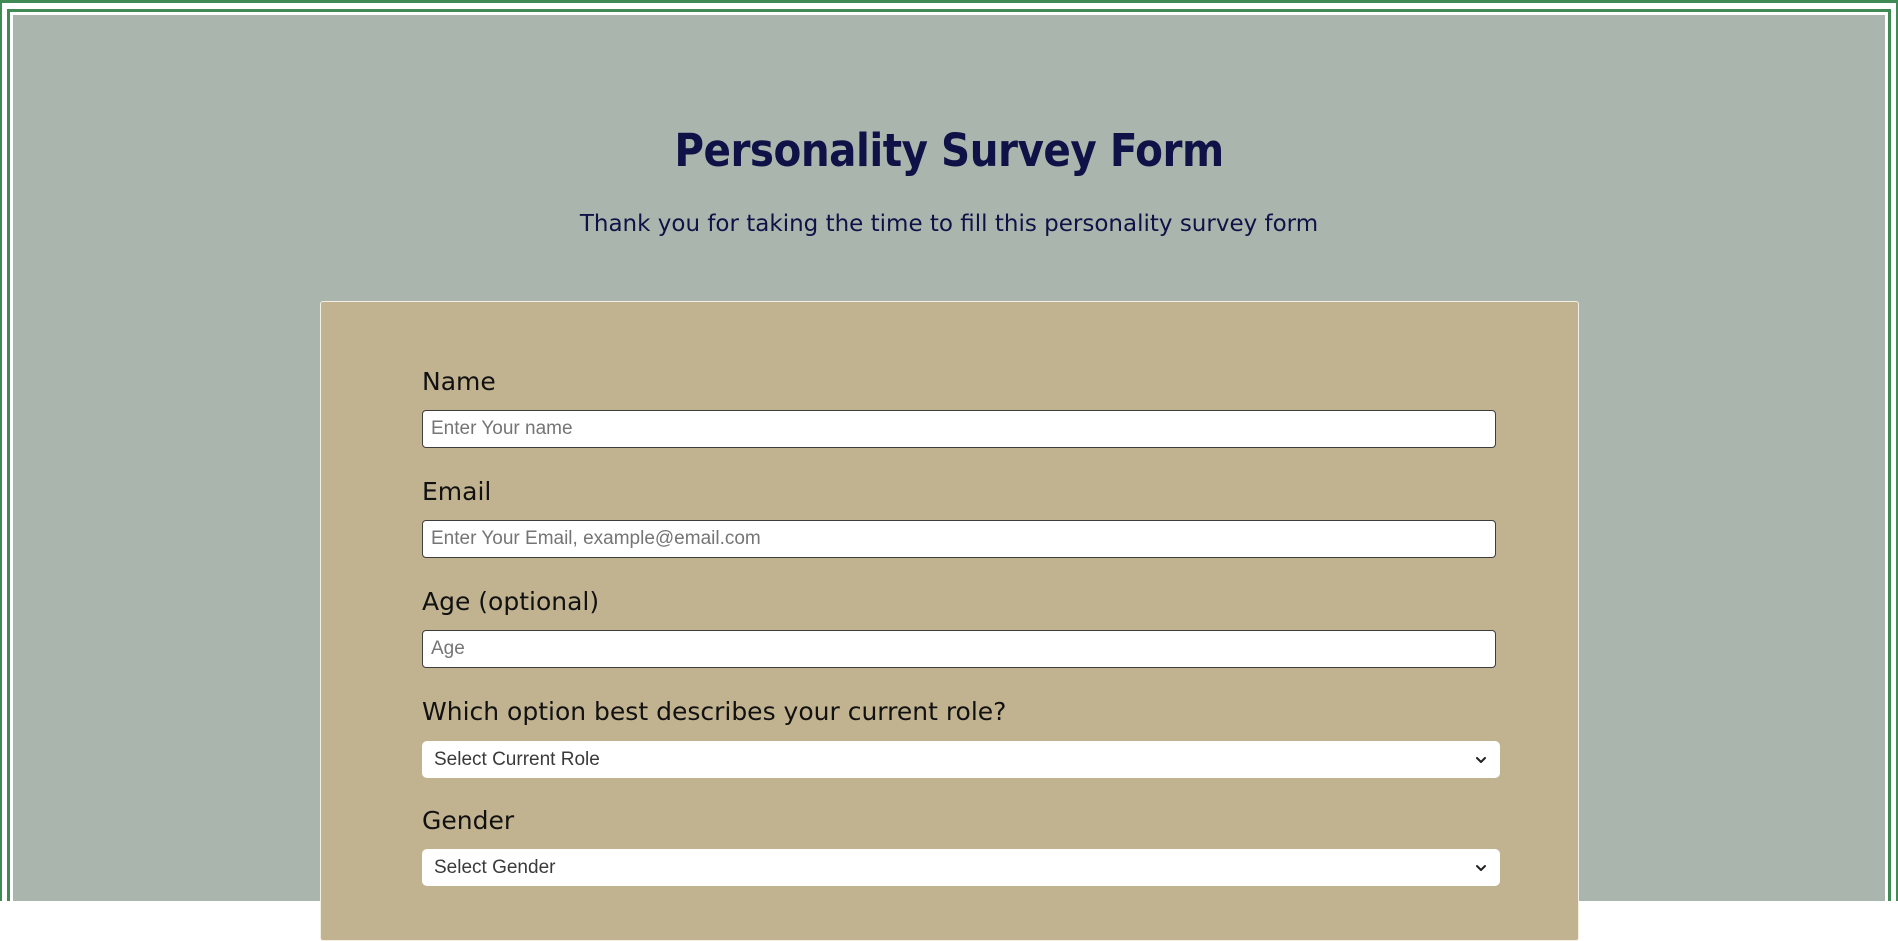 The width and height of the screenshot is (1898, 941). What do you see at coordinates (448, 648) in the screenshot?
I see `age-input-placeholder: Age` at bounding box center [448, 648].